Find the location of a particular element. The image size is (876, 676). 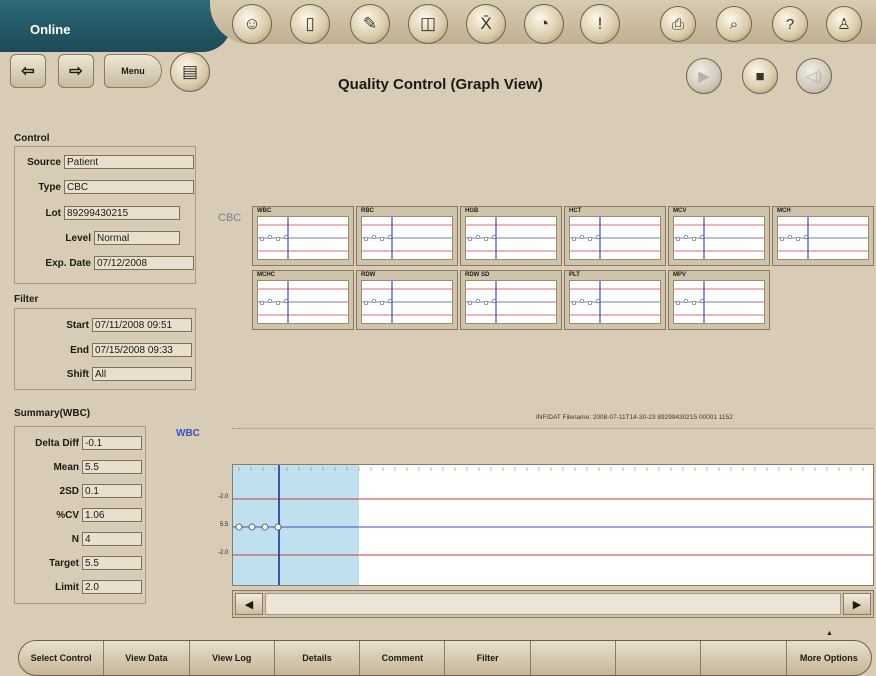

toolbar-button-9: More Options is located at coordinates (829, 658).